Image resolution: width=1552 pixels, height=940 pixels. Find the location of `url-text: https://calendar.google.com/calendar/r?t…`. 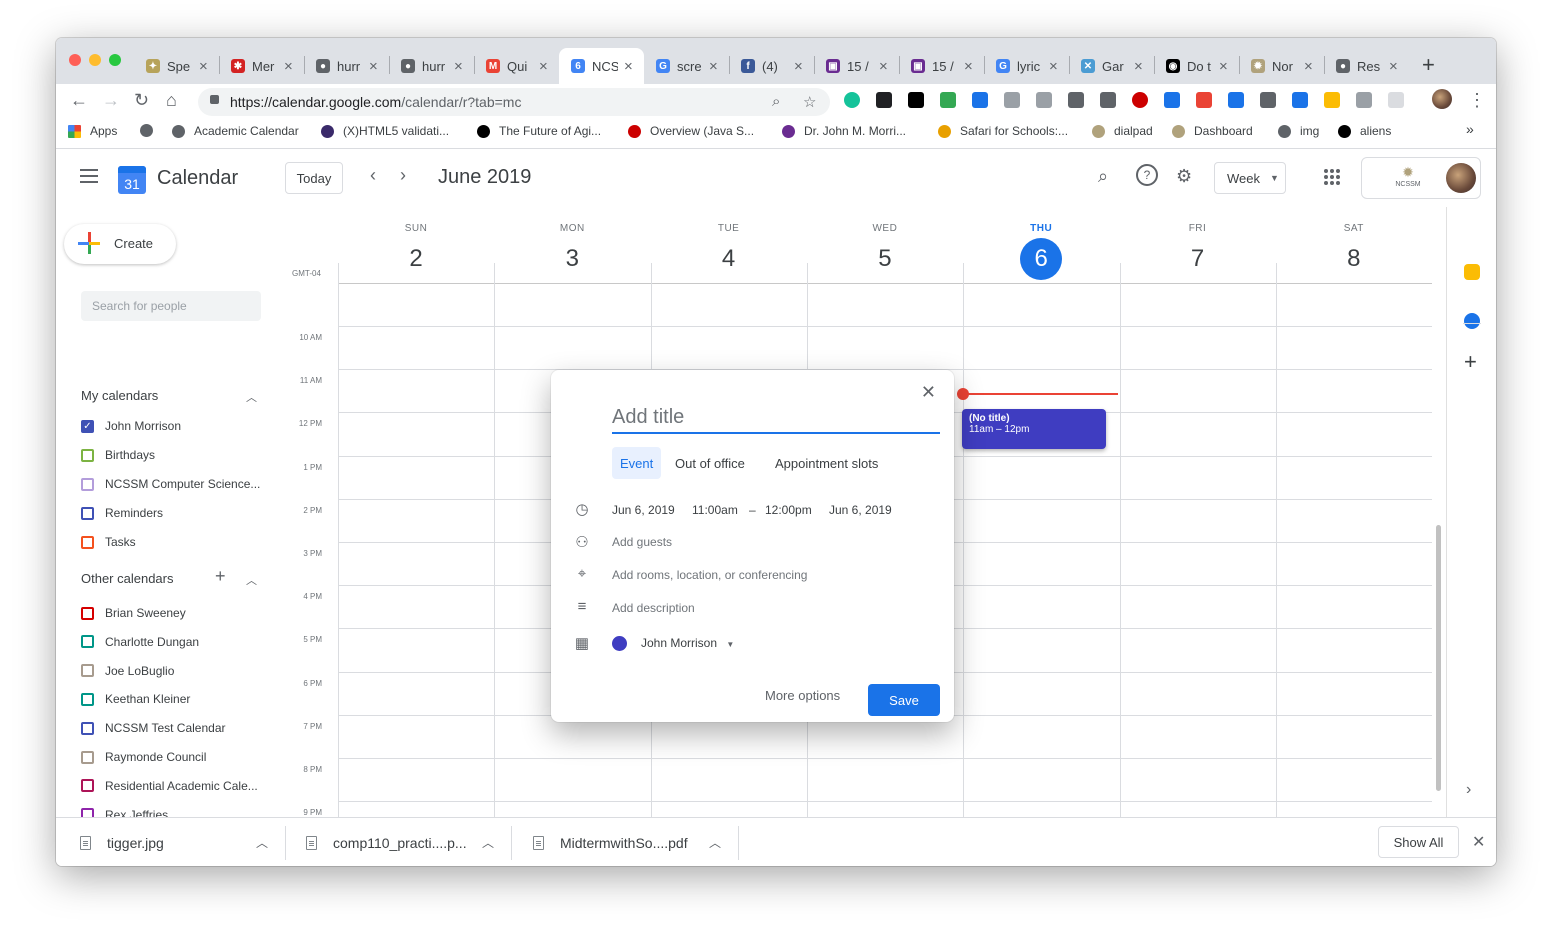

url-text: https://calendar.google.com/calendar/r?t… is located at coordinates (375, 102).